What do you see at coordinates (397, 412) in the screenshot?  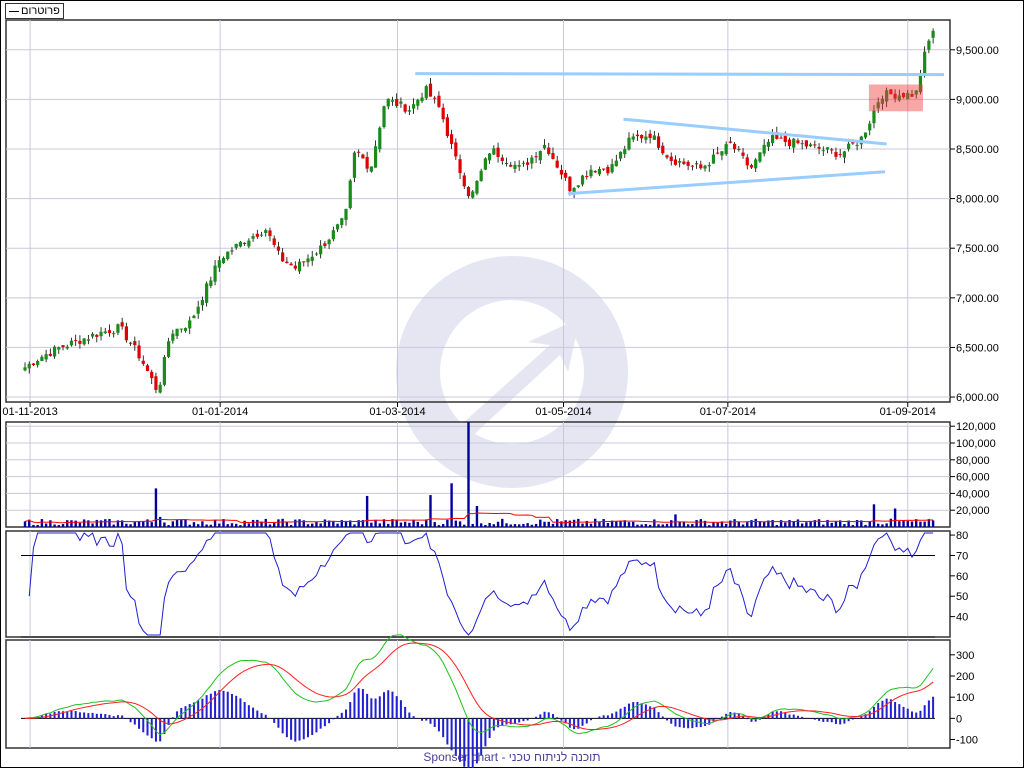 I see `x-tick-label: 01-03-2014` at bounding box center [397, 412].